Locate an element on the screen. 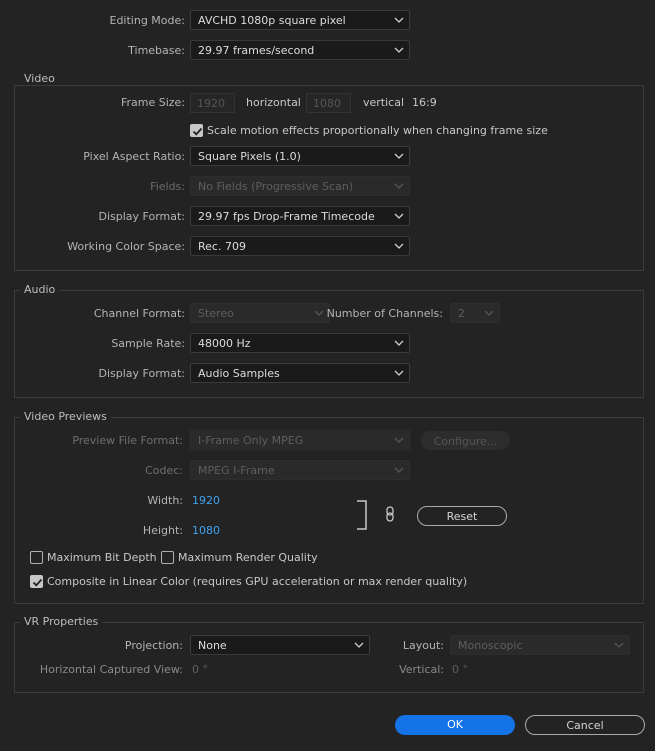 Image resolution: width=655 pixels, height=751 pixels. vertical-label: vertical is located at coordinates (384, 102).